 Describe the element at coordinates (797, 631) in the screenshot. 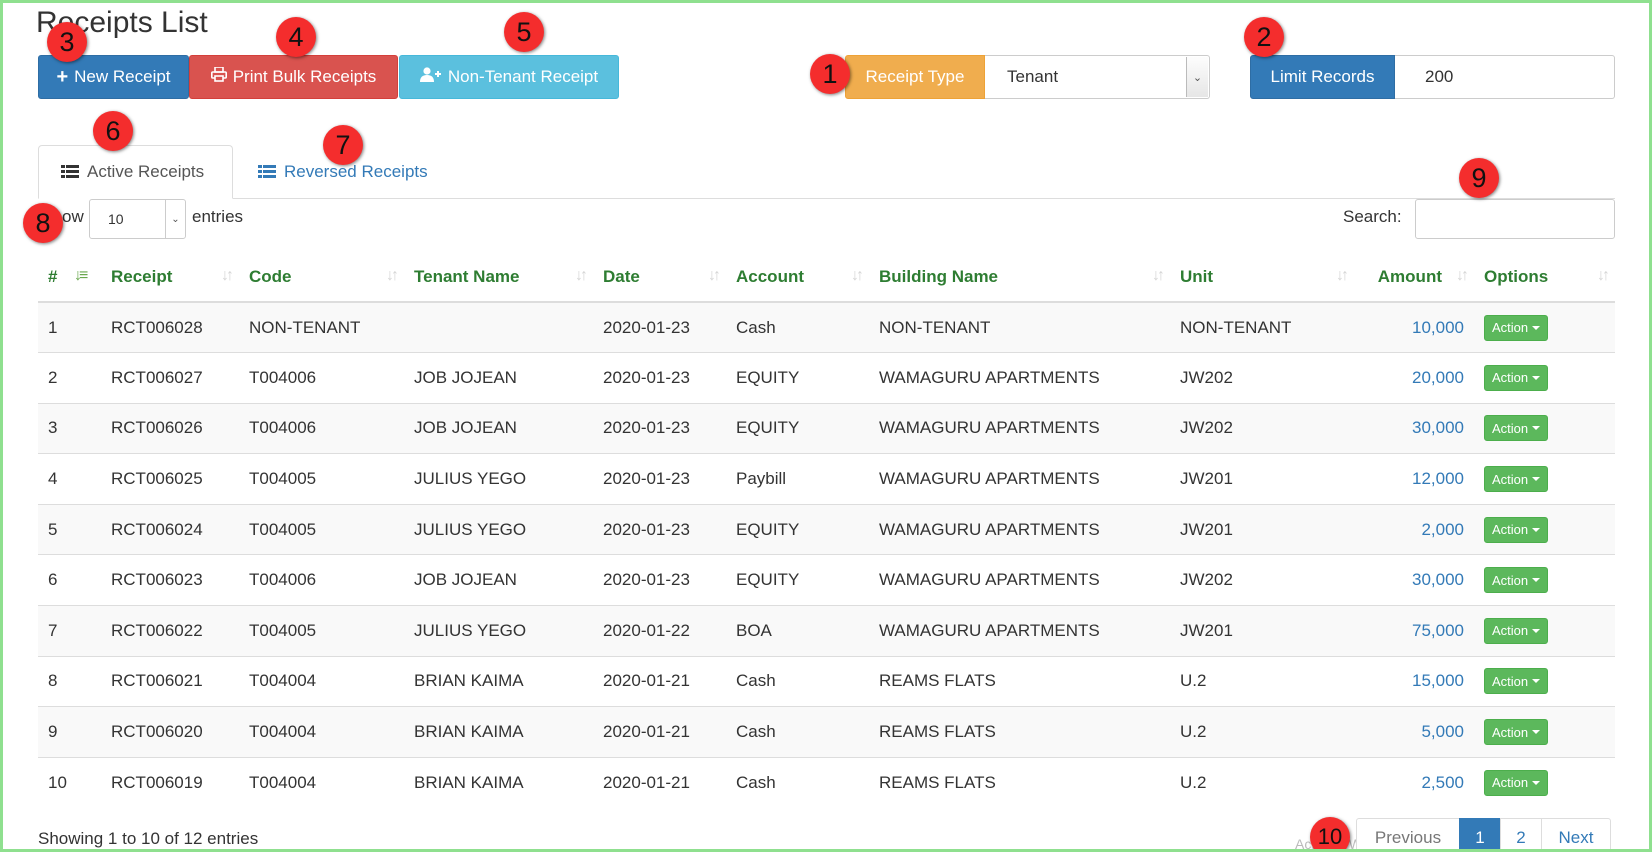

I see `cell-account: BOA` at that location.